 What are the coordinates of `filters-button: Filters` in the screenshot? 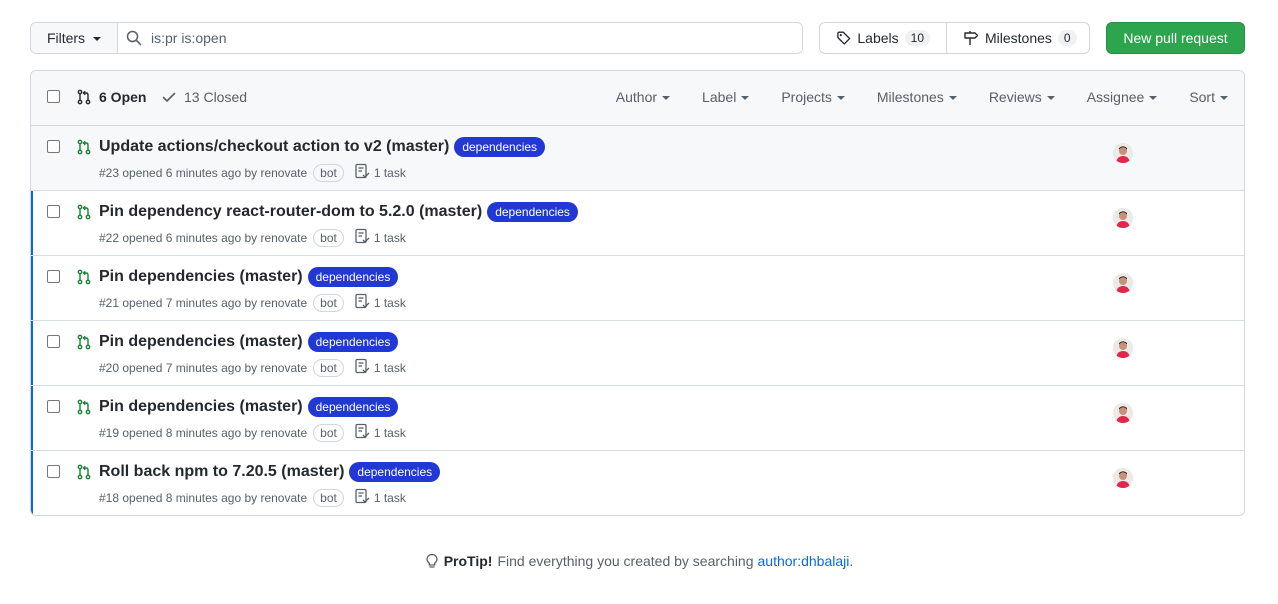 It's located at (74, 38).